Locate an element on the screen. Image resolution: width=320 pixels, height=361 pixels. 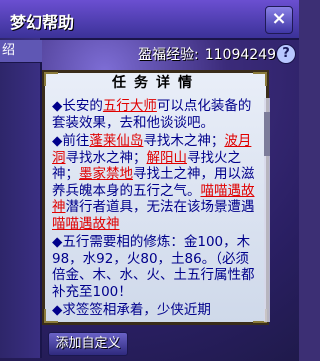
window-title: 梦幻帮助 is located at coordinates (42, 22).